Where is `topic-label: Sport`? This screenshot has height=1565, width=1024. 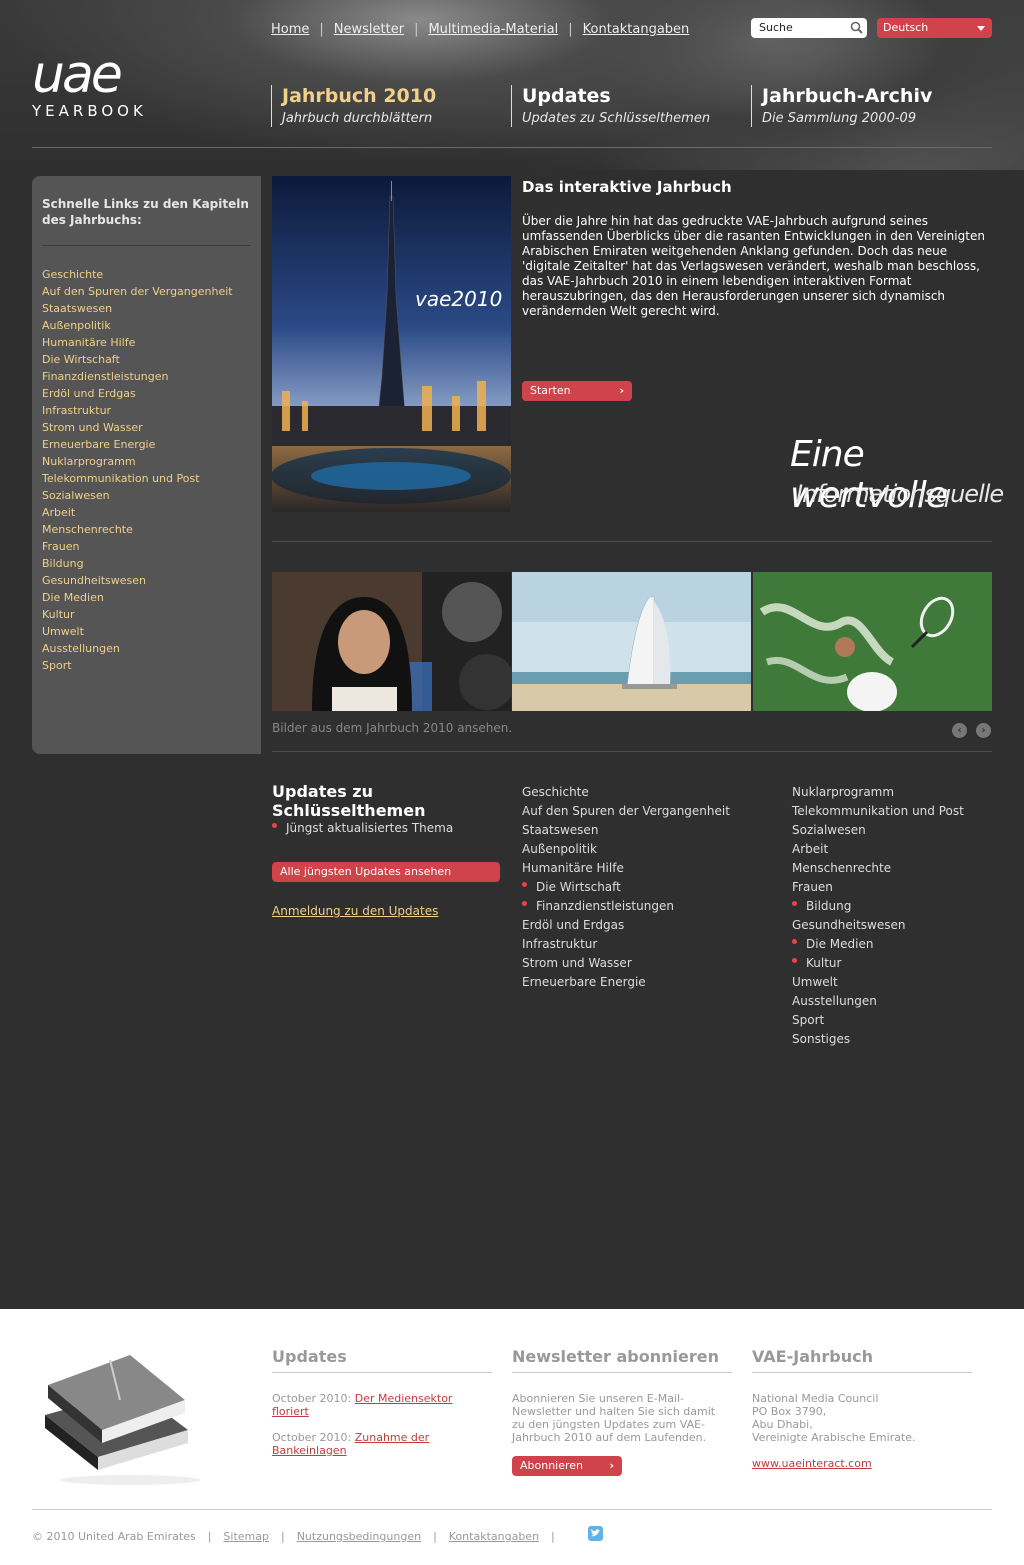
topic-label: Sport is located at coordinates (808, 1020).